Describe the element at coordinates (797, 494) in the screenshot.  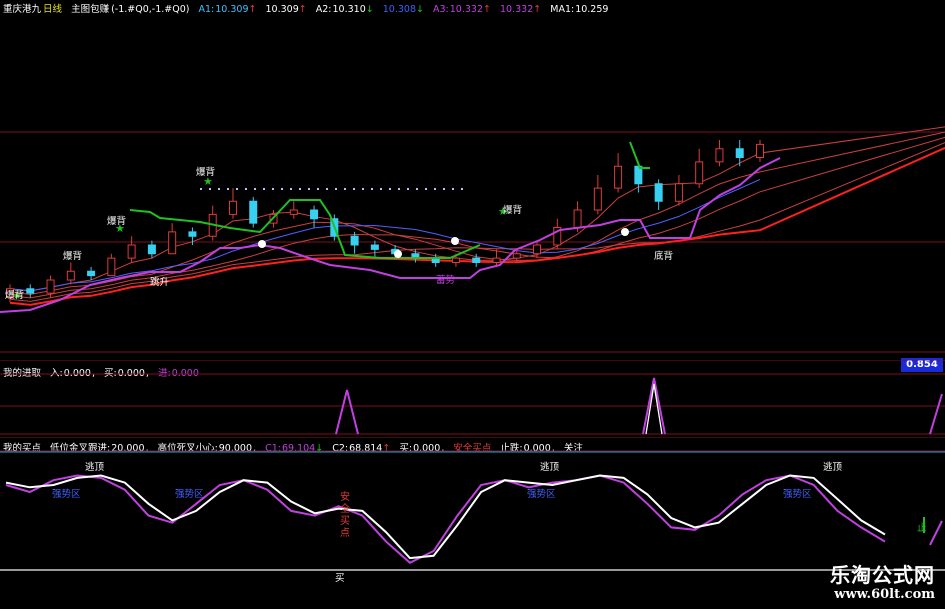
I see `strong-zone-label-4: 强势区` at that location.